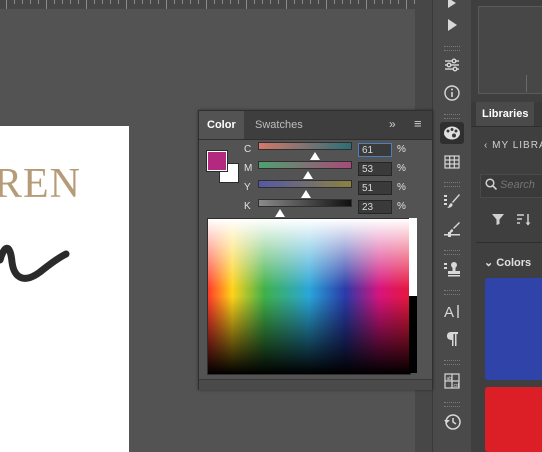 Image resolution: width=542 pixels, height=452 pixels. Describe the element at coordinates (305, 170) in the screenshot. I see `magenta-slider` at that location.